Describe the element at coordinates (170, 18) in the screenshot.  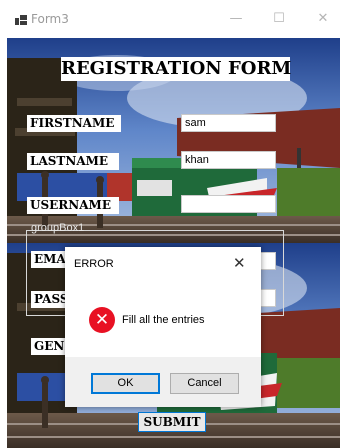
I see `window-titlebar: Form3 — ☐ ✕` at that location.